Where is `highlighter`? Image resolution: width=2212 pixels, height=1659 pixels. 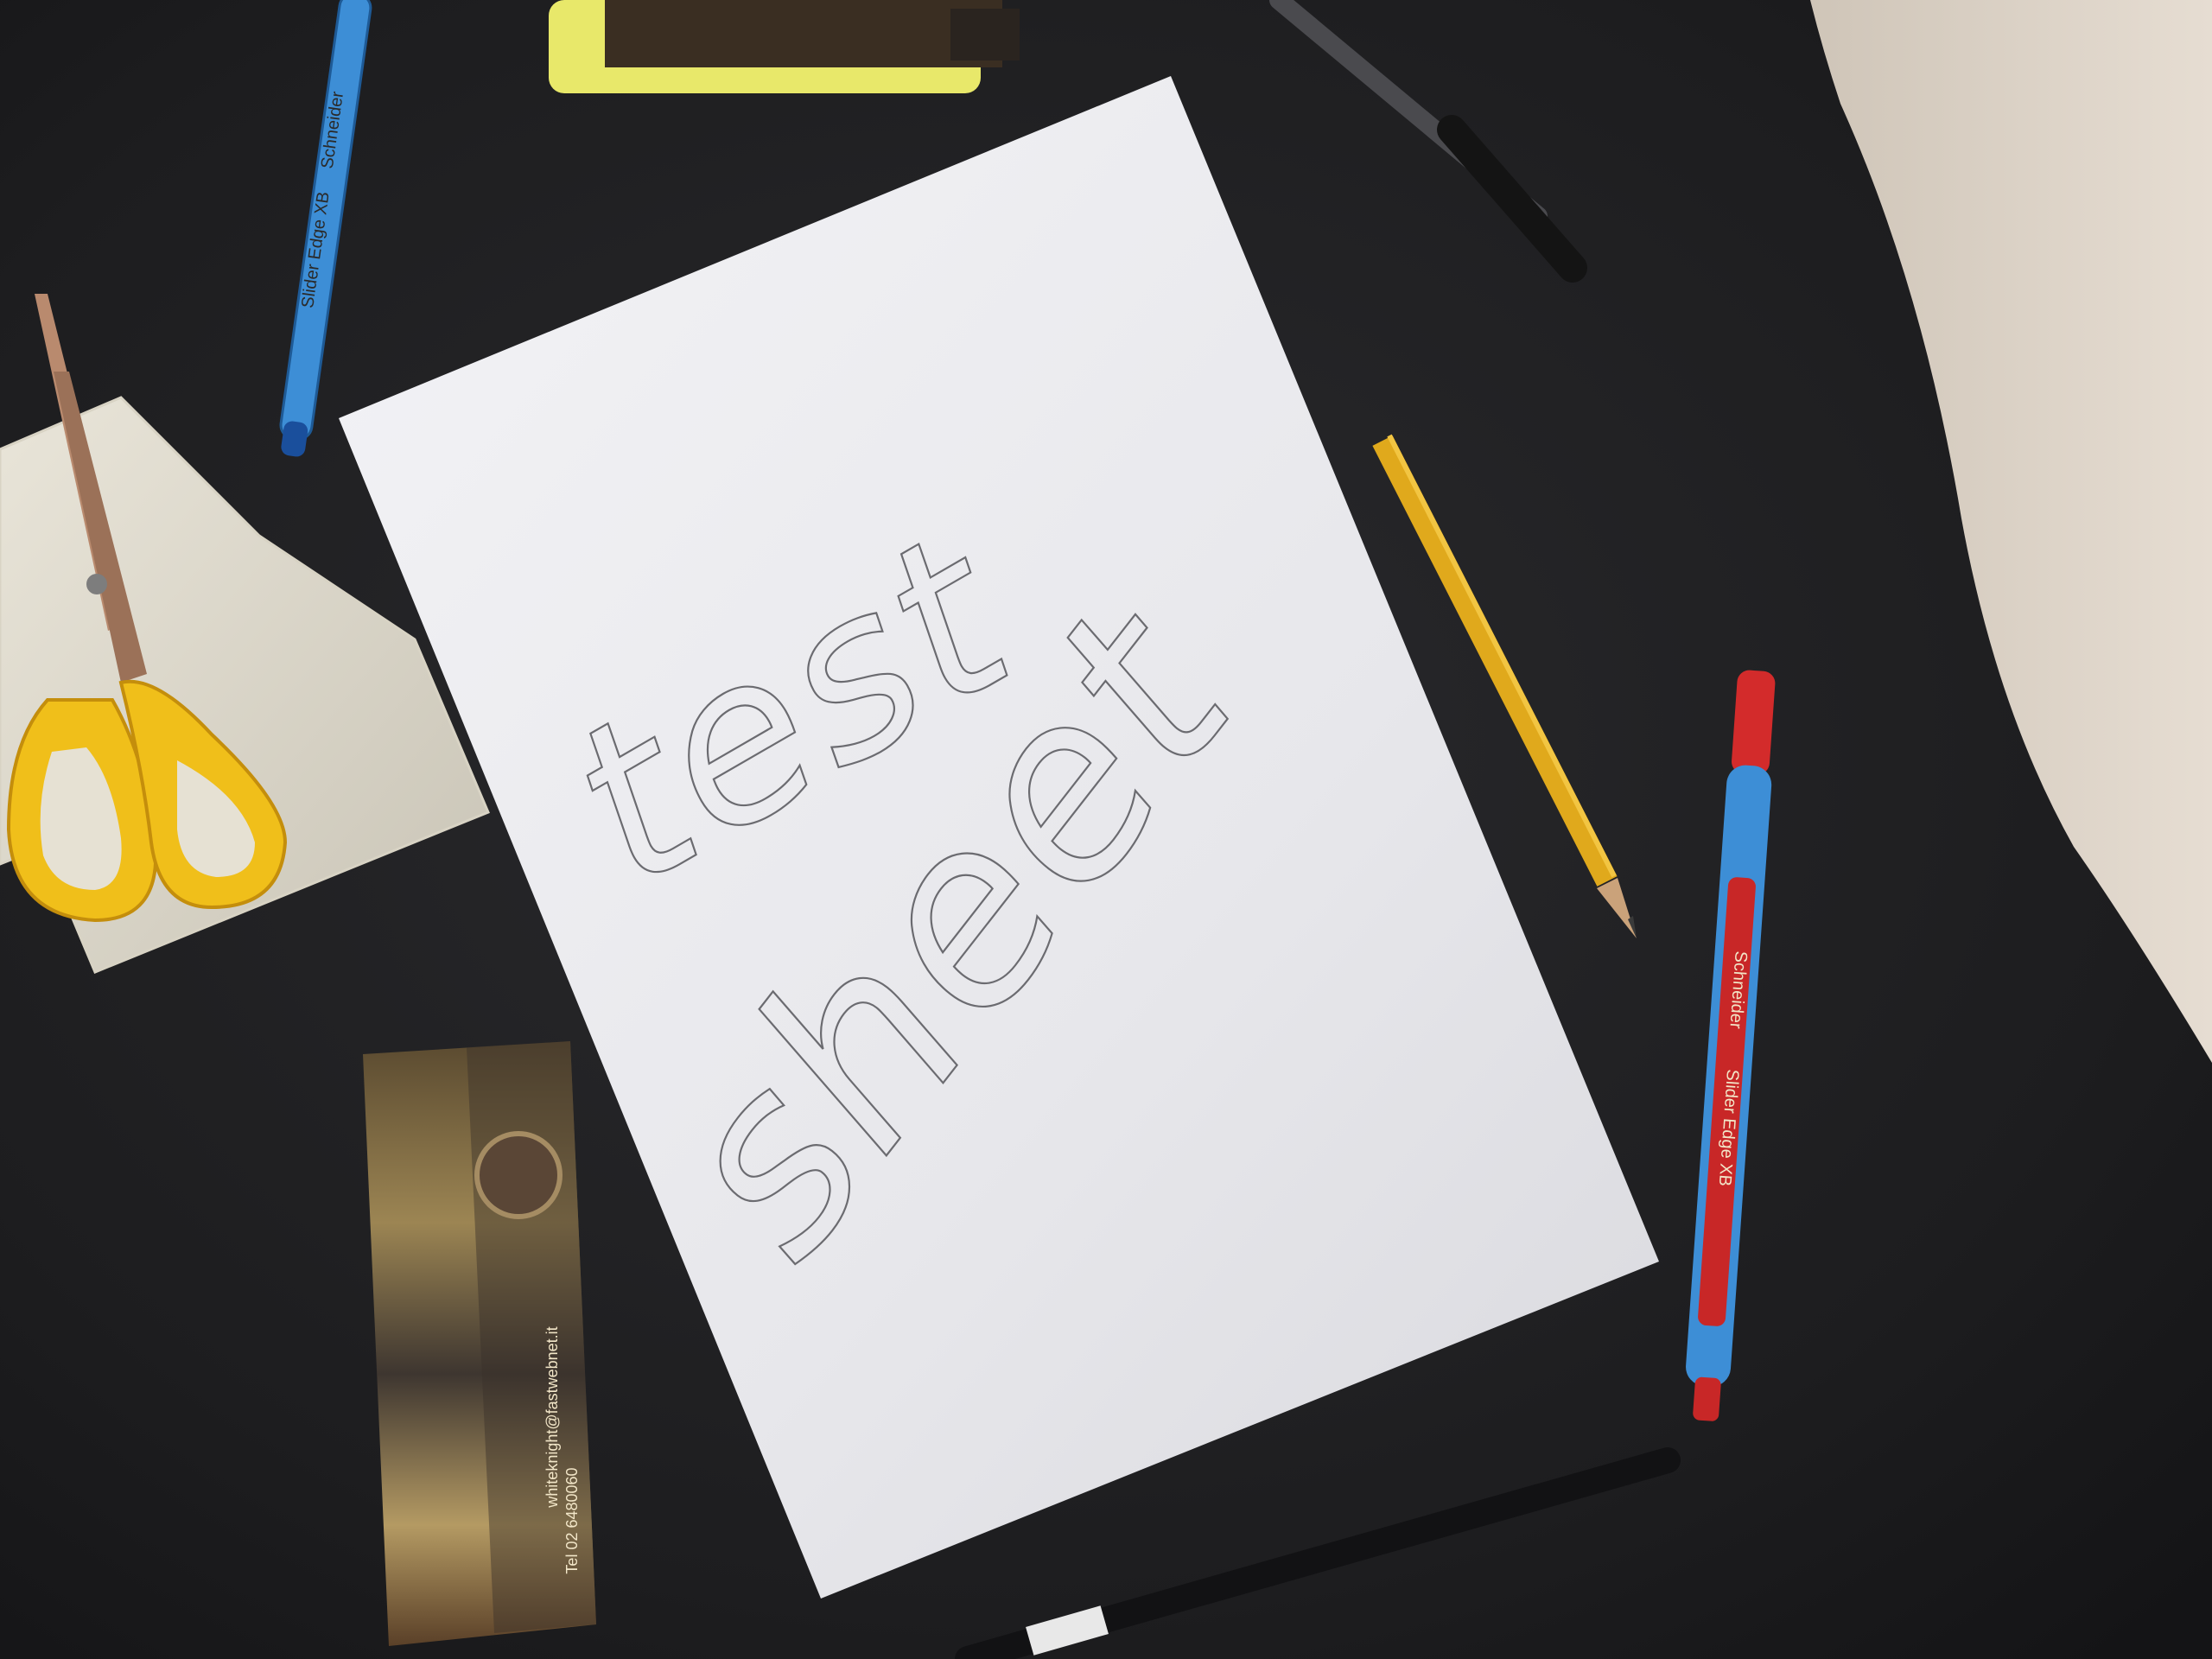 highlighter is located at coordinates (784, 46).